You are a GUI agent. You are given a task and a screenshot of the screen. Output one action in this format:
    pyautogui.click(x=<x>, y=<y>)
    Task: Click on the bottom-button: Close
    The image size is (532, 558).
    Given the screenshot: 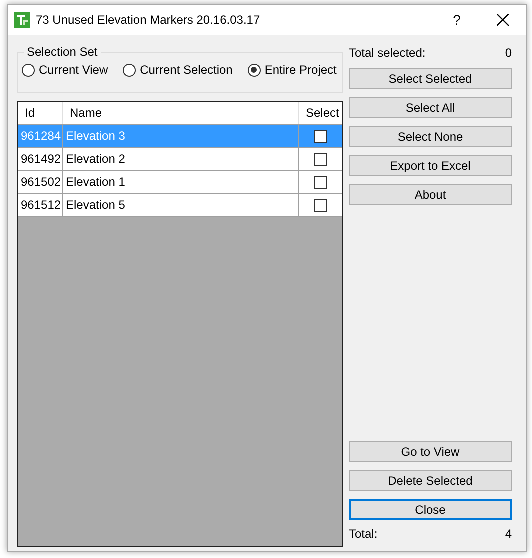 What is the action you would take?
    pyautogui.click(x=430, y=509)
    